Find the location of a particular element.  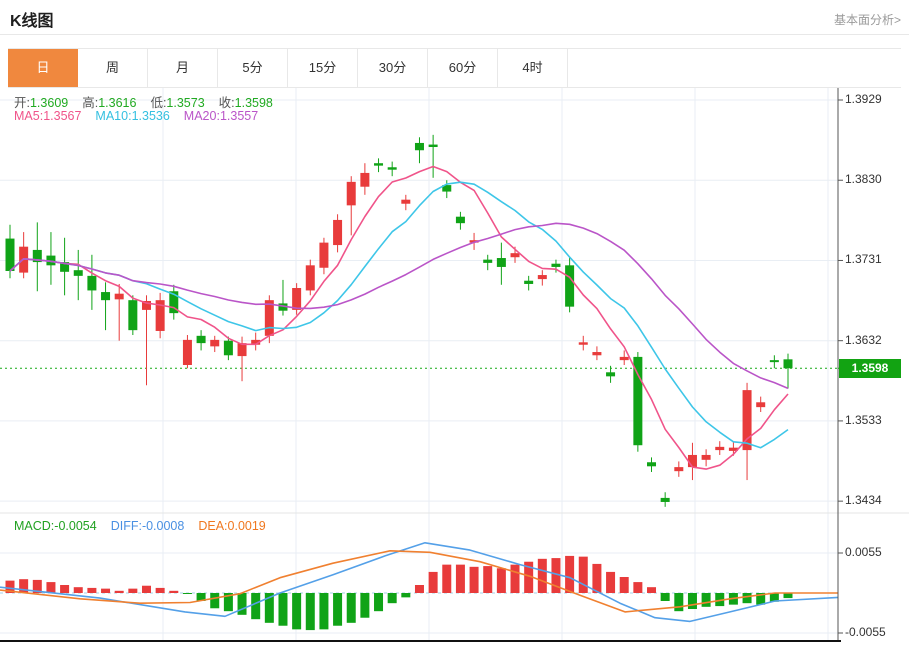

tab-interval-5: 30分 is located at coordinates (393, 68).